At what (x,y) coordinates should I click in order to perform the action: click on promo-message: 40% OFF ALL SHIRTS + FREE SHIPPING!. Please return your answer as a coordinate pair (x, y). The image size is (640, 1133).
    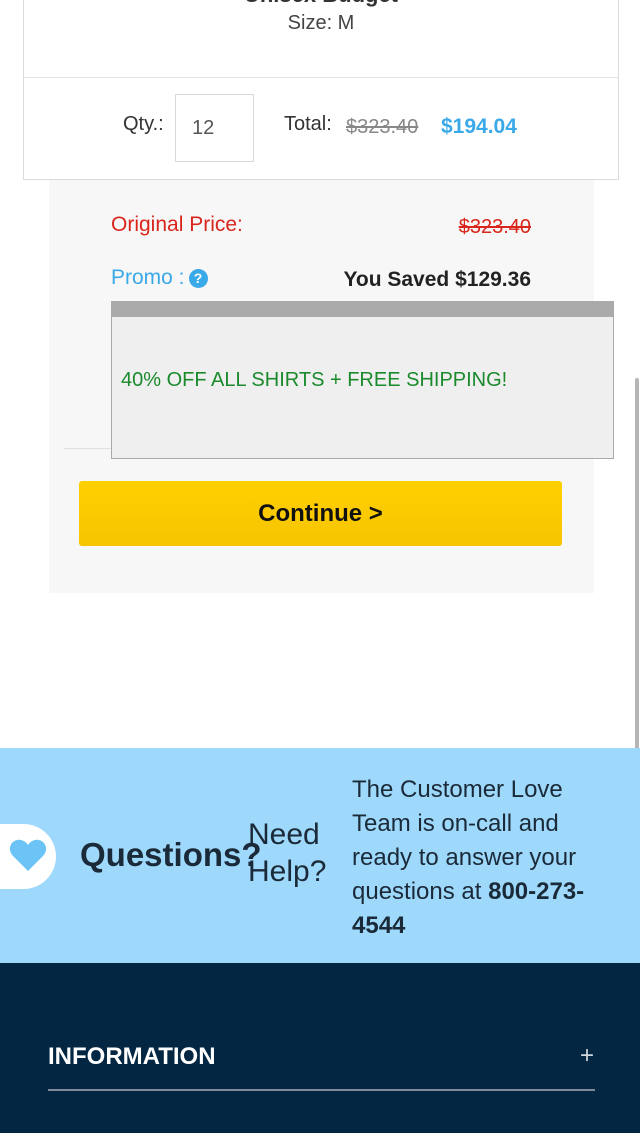
    Looking at the image, I should click on (314, 380).